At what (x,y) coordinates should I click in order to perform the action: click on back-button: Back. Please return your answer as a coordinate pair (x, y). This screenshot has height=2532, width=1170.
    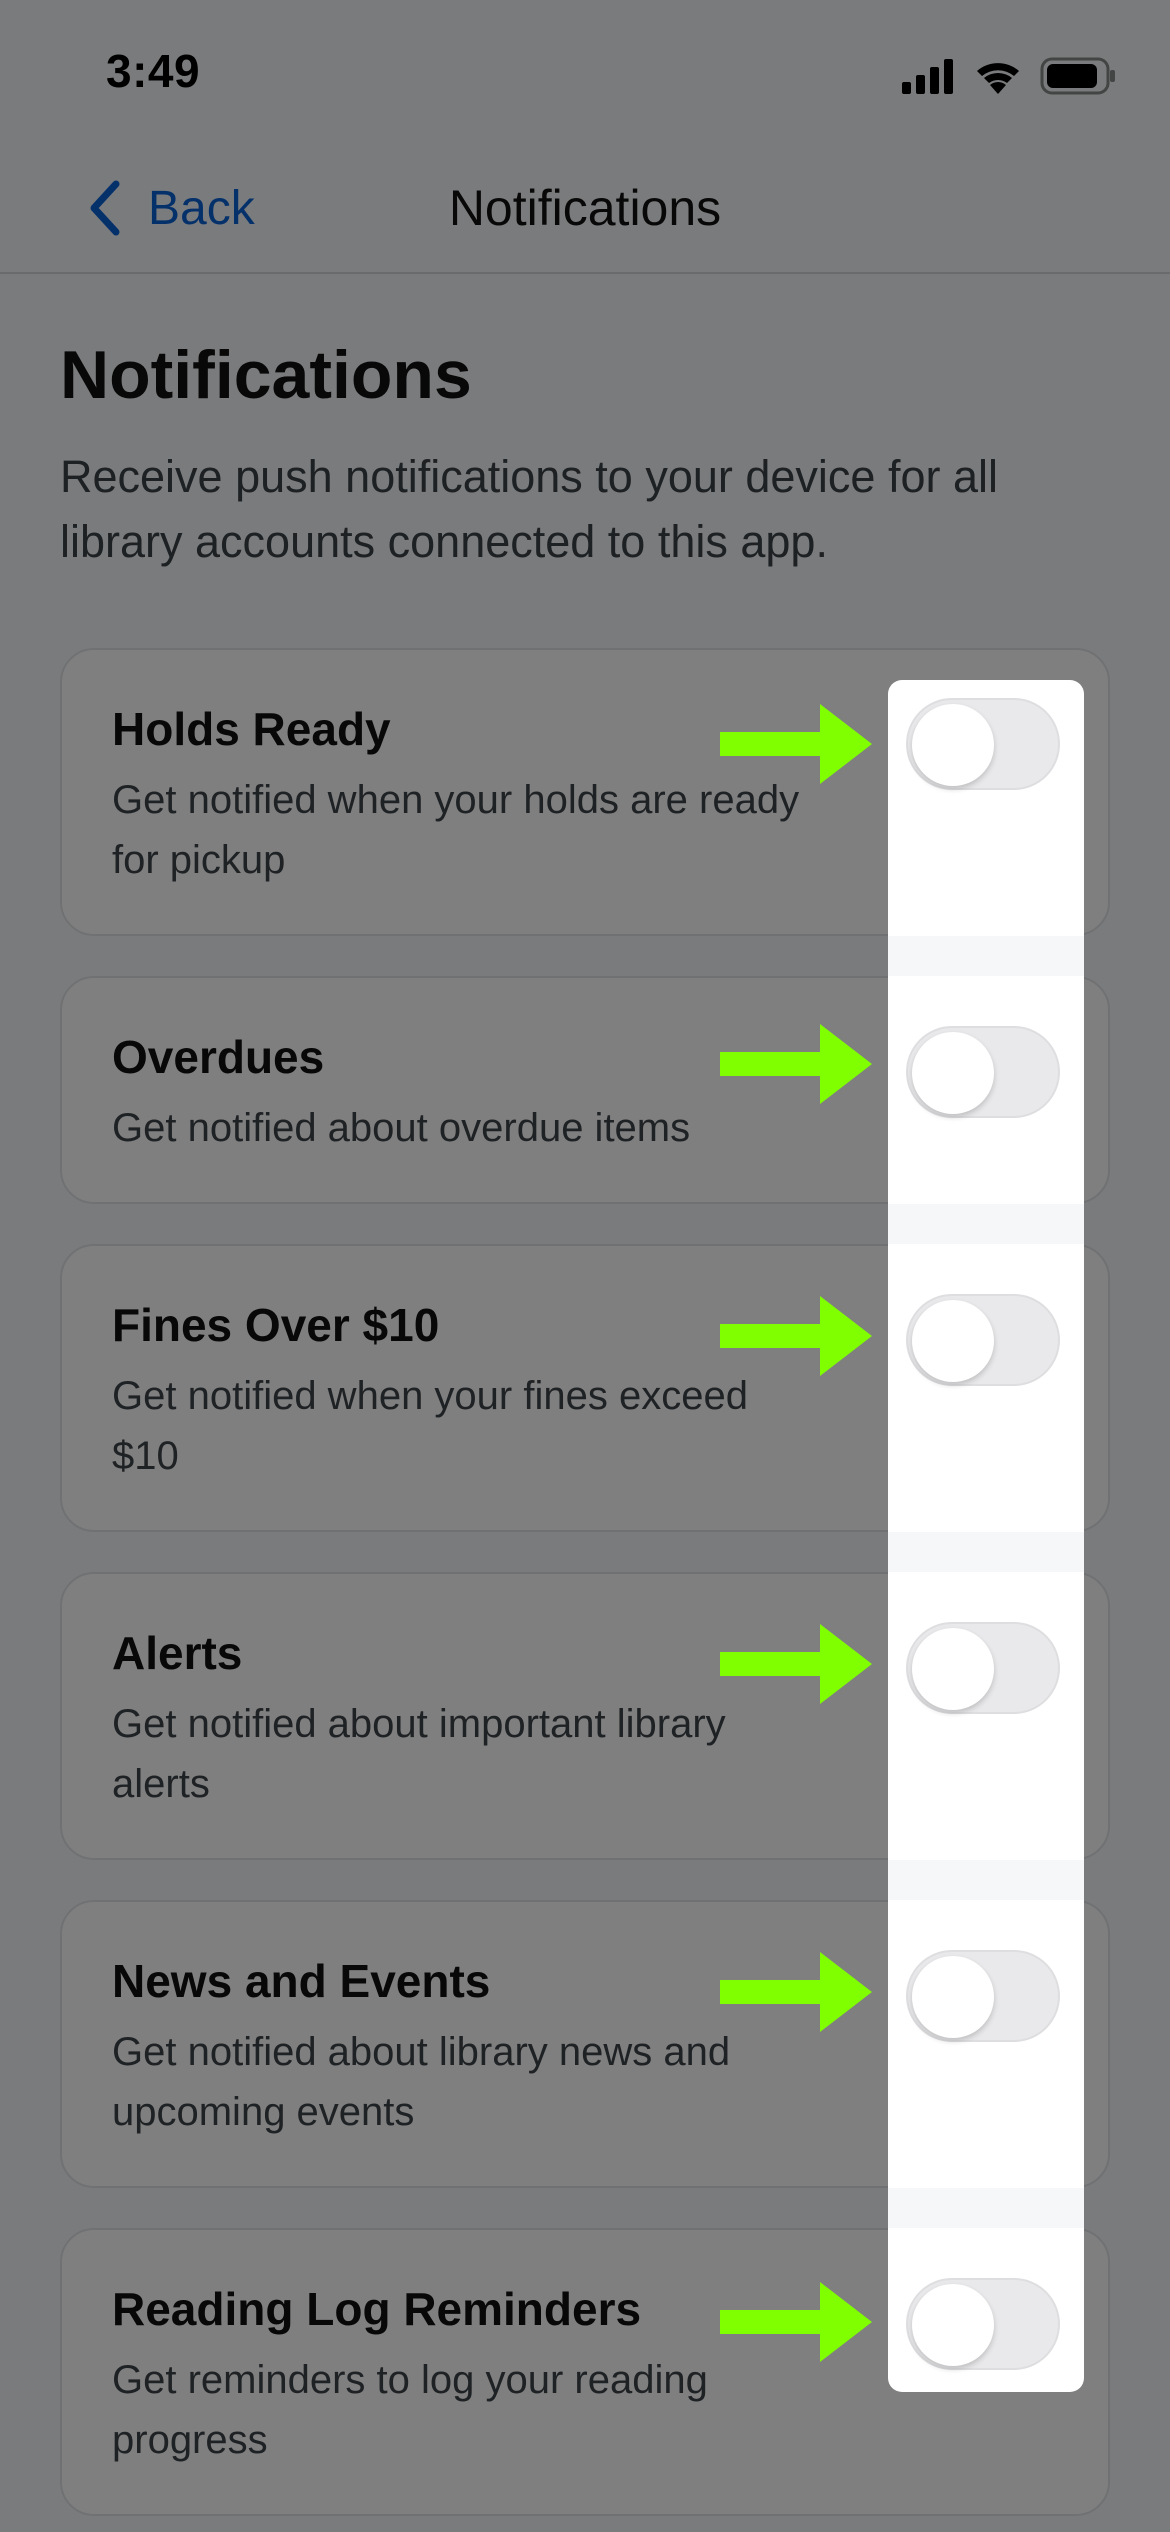
    Looking at the image, I should click on (171, 208).